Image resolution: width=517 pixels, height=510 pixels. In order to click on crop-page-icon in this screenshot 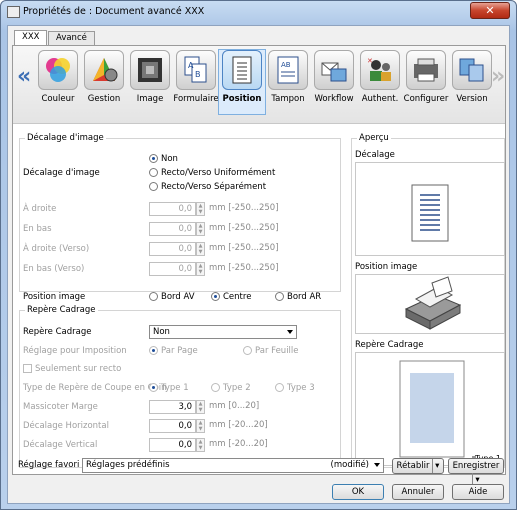, I will do `click(437, 412)`.